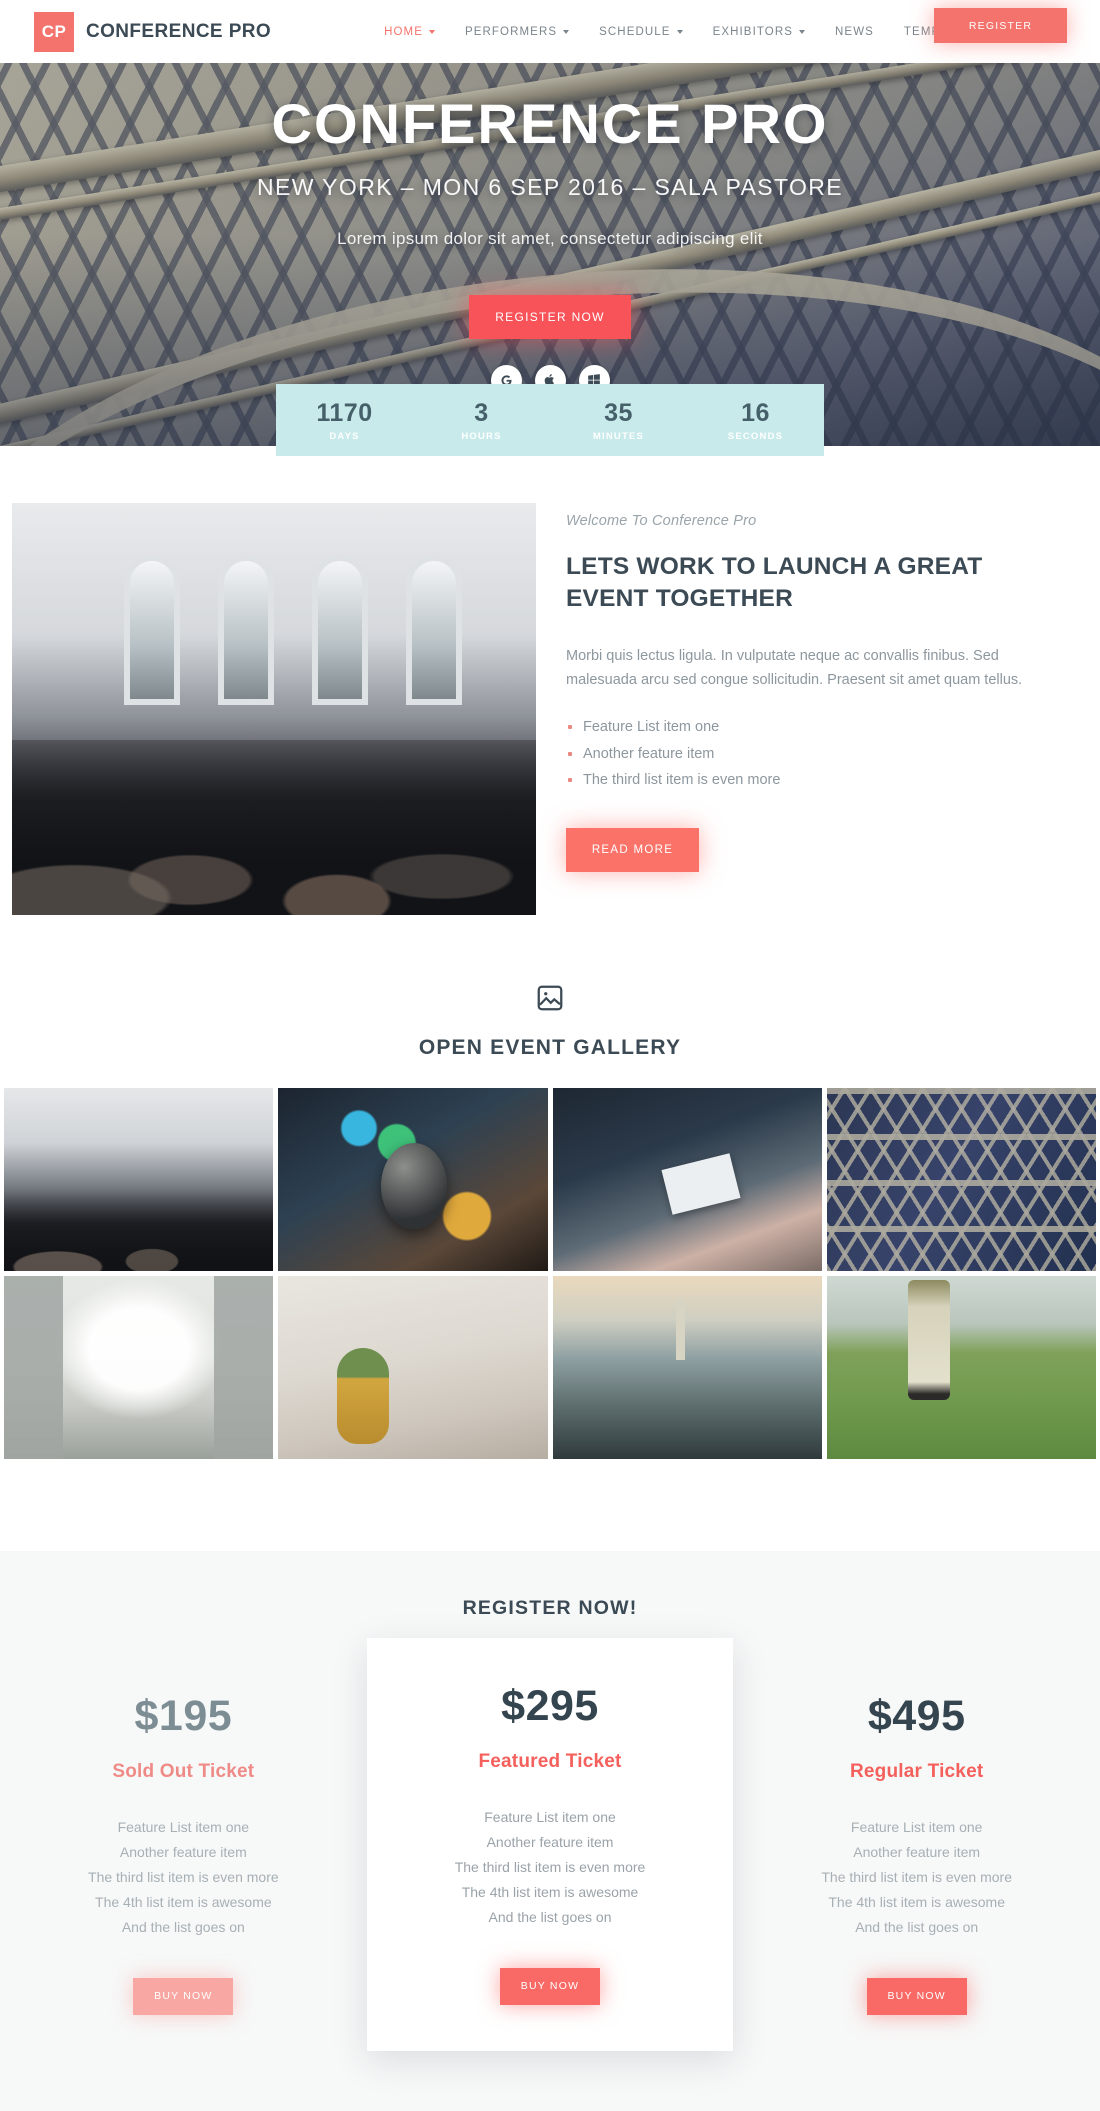 Image resolution: width=1100 pixels, height=2111 pixels. I want to click on countdown-label: MINUTES, so click(618, 436).